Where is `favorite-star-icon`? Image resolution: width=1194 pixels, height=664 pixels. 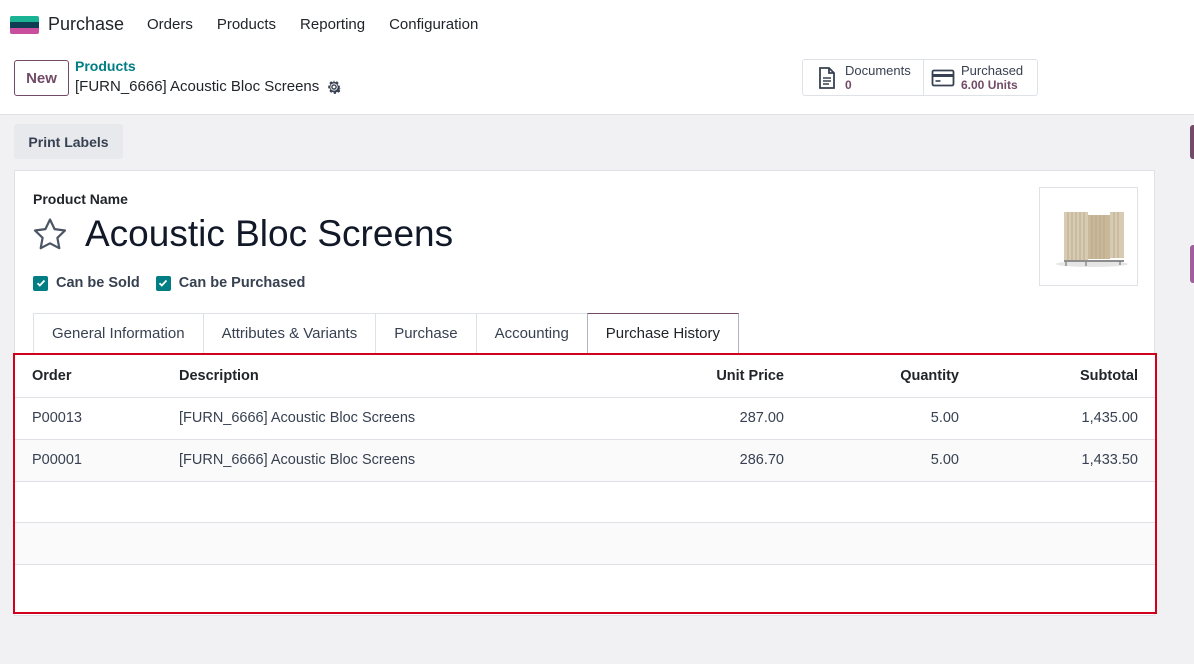 favorite-star-icon is located at coordinates (50, 234).